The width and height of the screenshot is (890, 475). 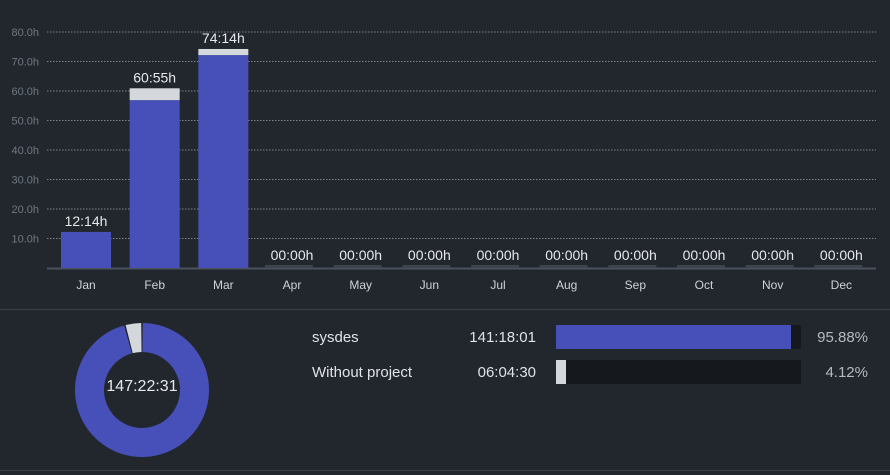 What do you see at coordinates (772, 285) in the screenshot?
I see `x-tick-label: Nov` at bounding box center [772, 285].